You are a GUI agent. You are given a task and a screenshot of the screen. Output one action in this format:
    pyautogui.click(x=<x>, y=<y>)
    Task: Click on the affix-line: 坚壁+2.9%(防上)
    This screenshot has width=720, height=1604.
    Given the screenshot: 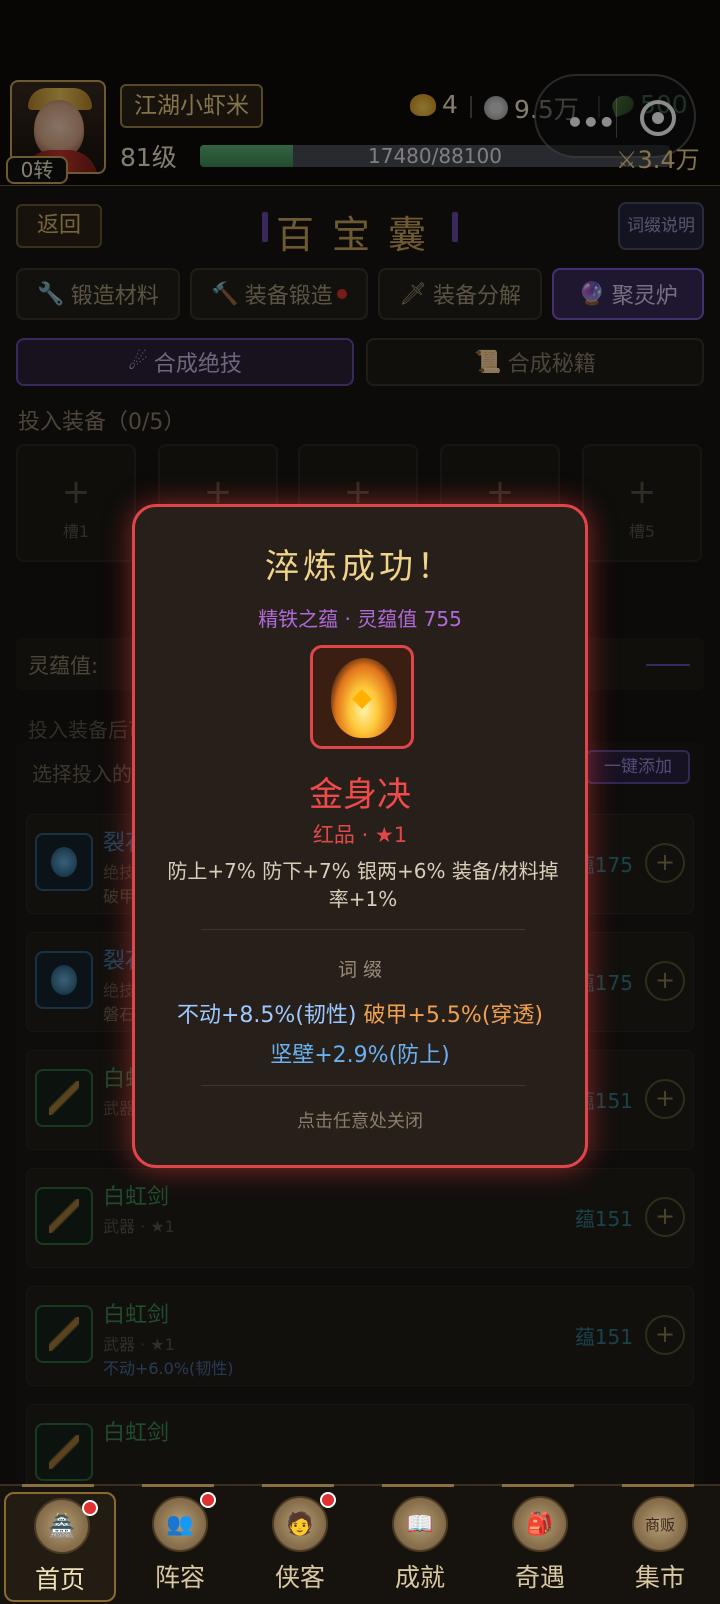 What is the action you would take?
    pyautogui.click(x=360, y=1053)
    